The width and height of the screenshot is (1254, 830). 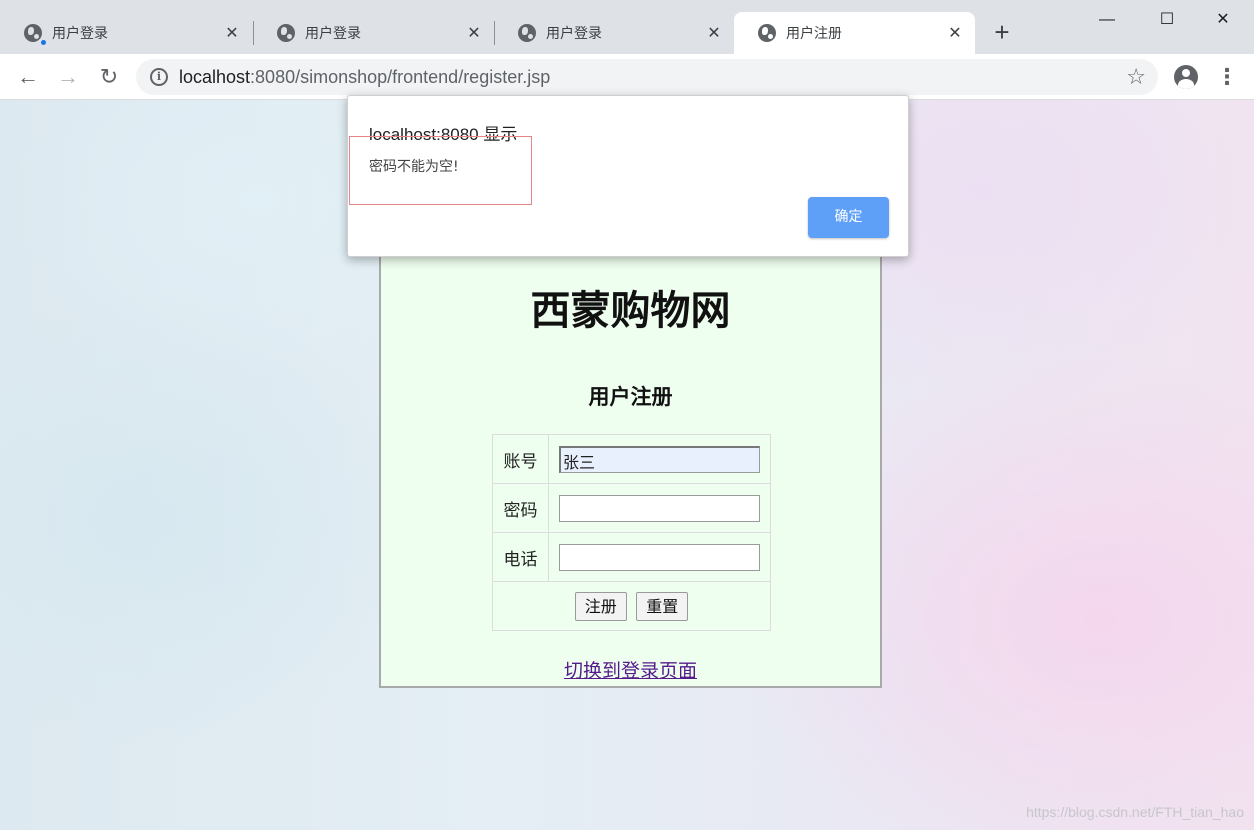 What do you see at coordinates (600, 606) in the screenshot?
I see `register-button: 注册` at bounding box center [600, 606].